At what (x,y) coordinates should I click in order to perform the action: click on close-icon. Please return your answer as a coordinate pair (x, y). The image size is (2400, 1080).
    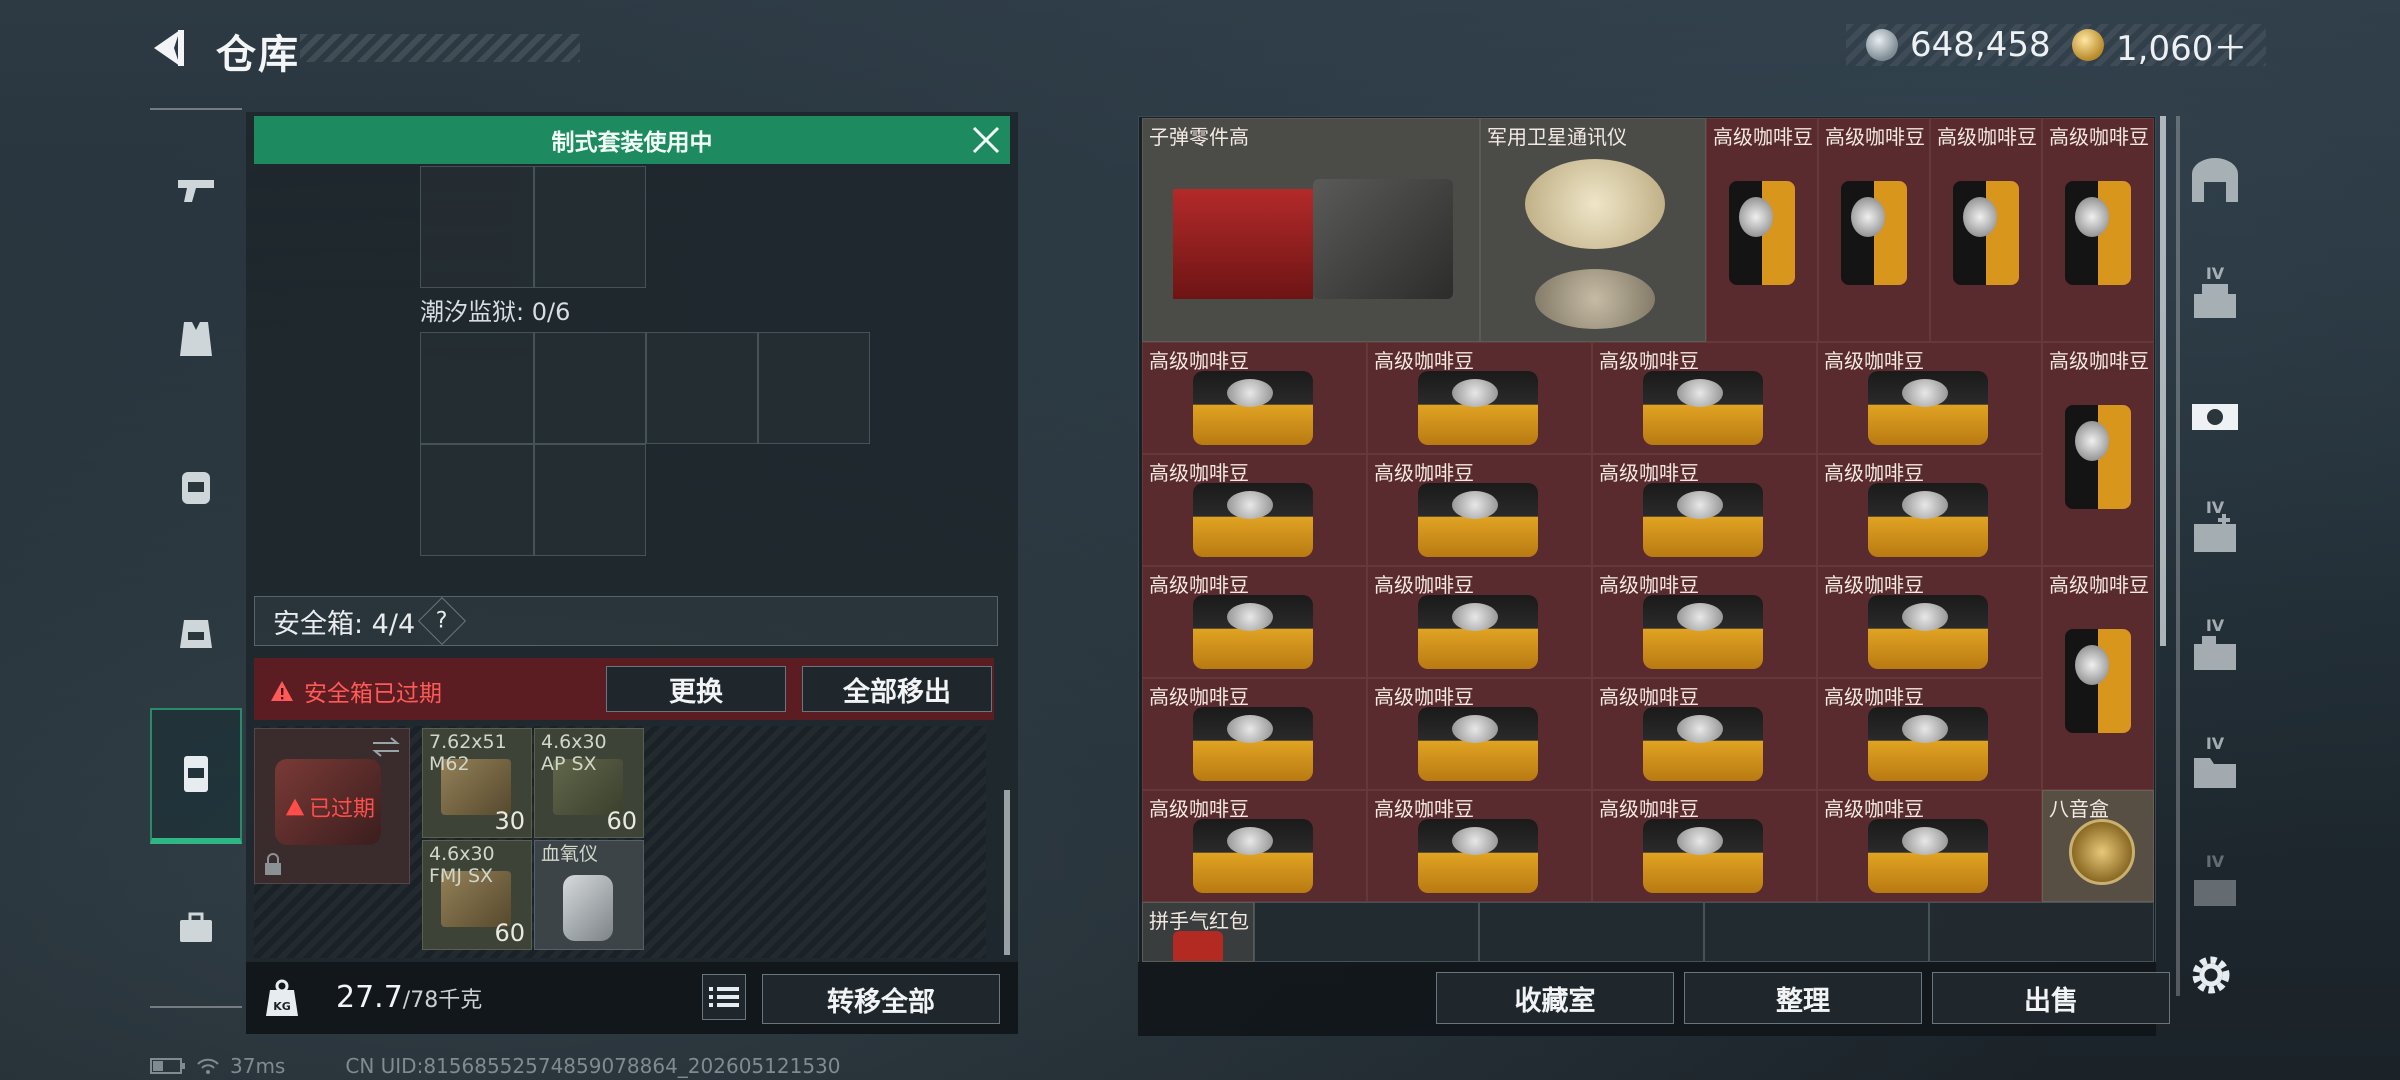
    Looking at the image, I should click on (986, 140).